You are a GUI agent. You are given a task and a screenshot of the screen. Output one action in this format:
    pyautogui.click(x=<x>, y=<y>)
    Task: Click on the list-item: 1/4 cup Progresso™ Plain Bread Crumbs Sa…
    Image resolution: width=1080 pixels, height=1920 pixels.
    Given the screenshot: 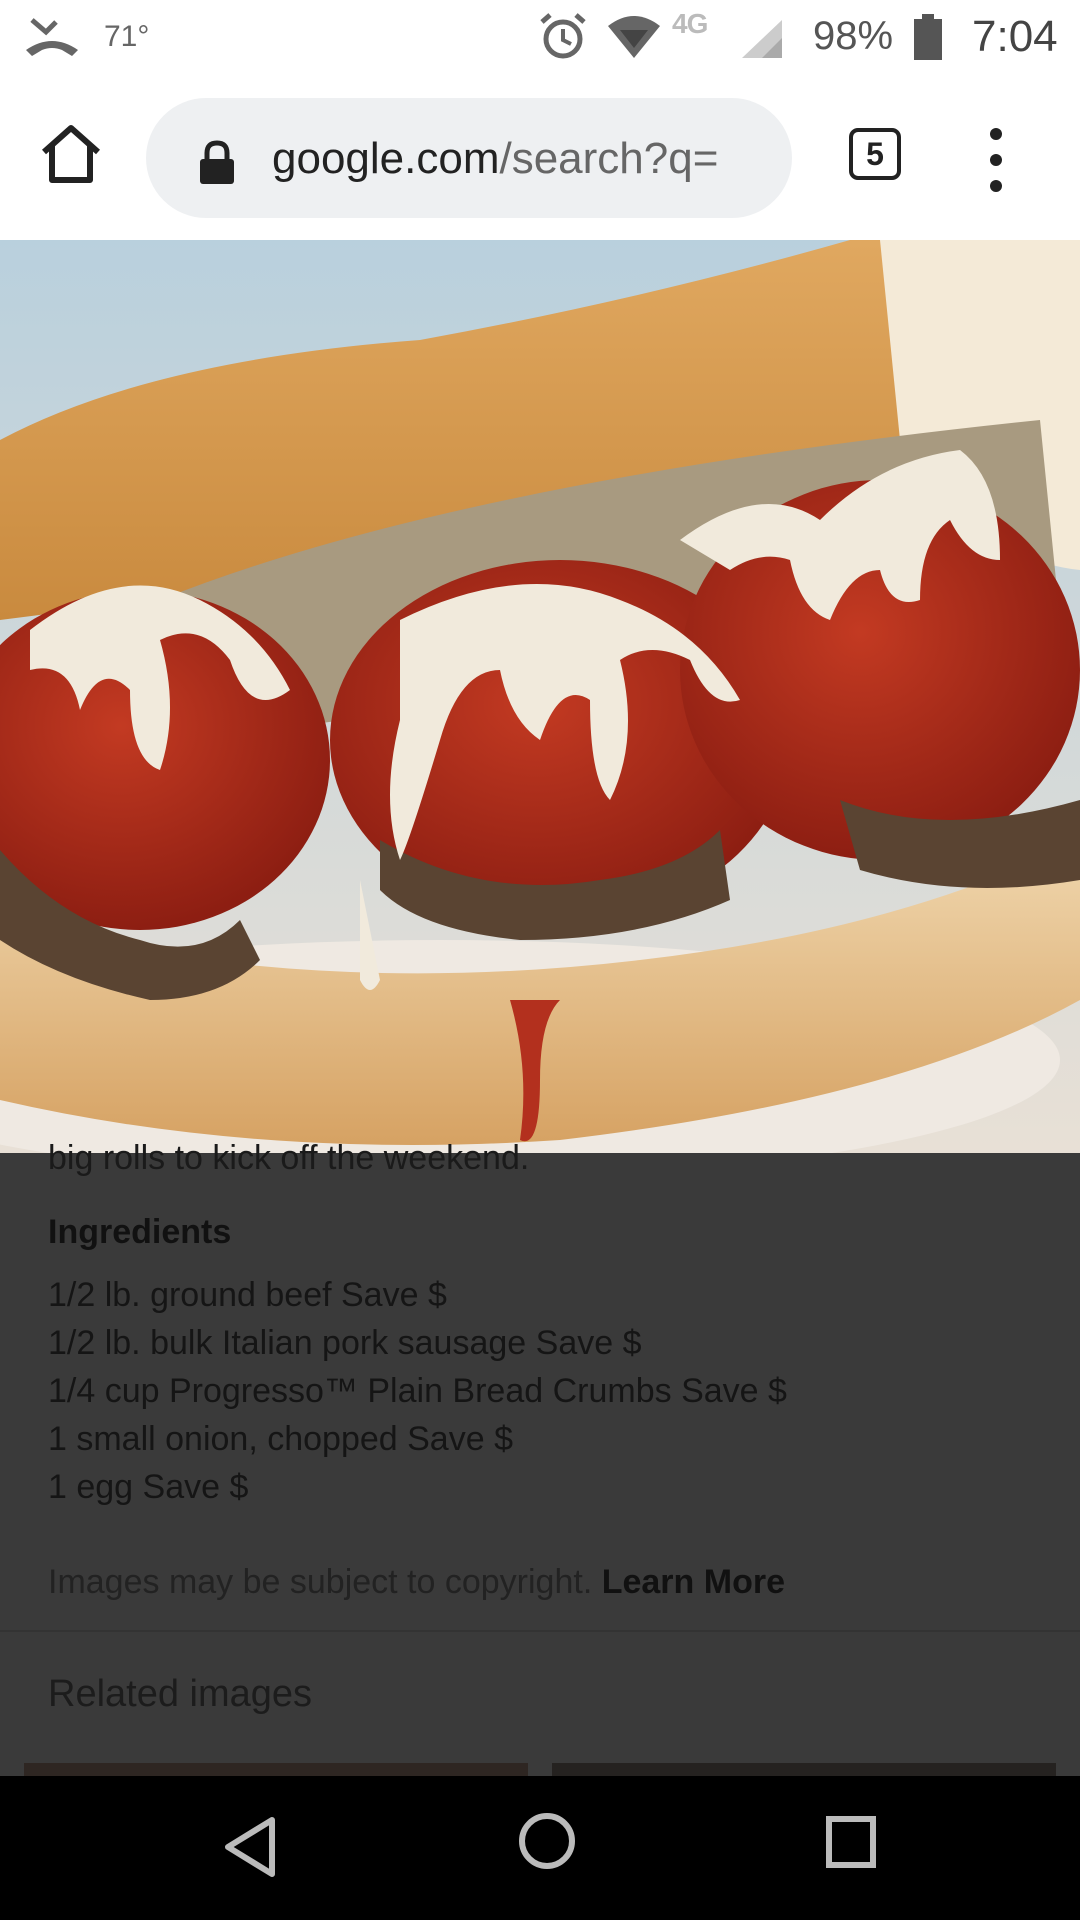 What is the action you would take?
    pyautogui.click(x=417, y=1391)
    